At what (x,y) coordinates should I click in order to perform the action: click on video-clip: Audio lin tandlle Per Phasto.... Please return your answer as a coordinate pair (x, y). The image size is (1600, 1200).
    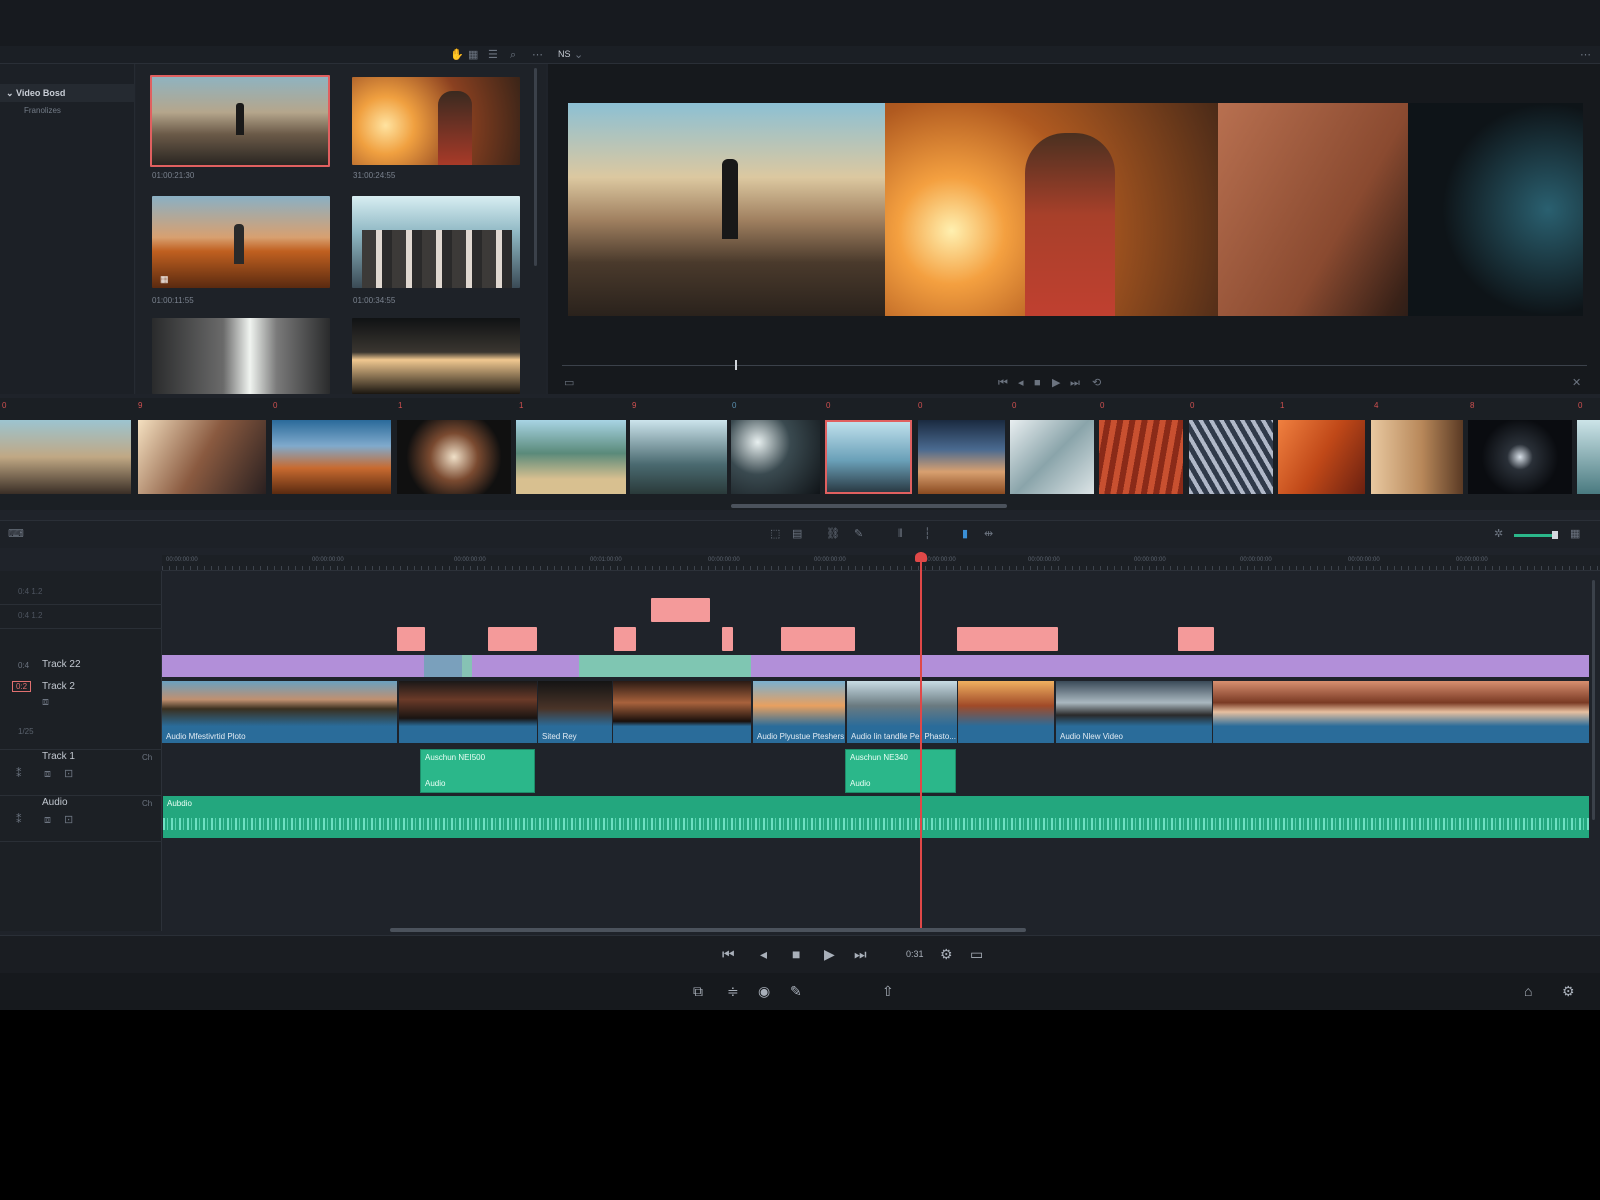
    Looking at the image, I should click on (902, 712).